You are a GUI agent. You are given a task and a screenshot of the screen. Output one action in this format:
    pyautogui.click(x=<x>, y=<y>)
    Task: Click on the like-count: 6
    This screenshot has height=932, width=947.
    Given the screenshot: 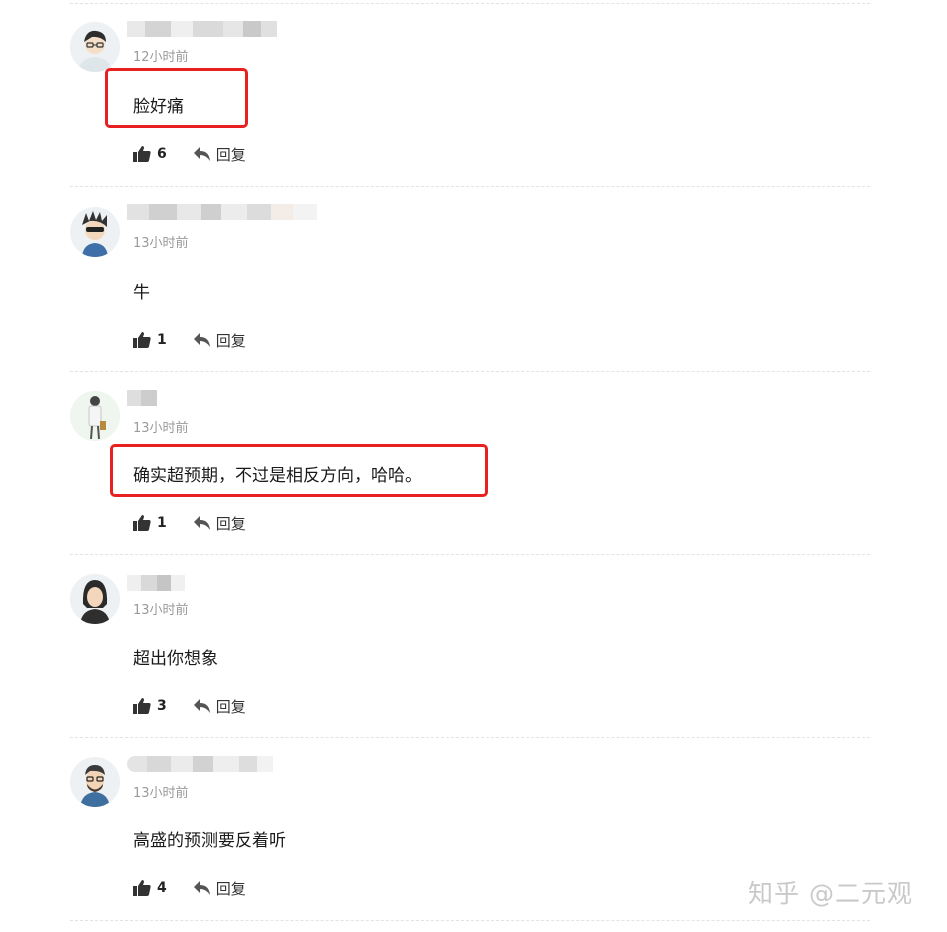 What is the action you would take?
    pyautogui.click(x=162, y=154)
    